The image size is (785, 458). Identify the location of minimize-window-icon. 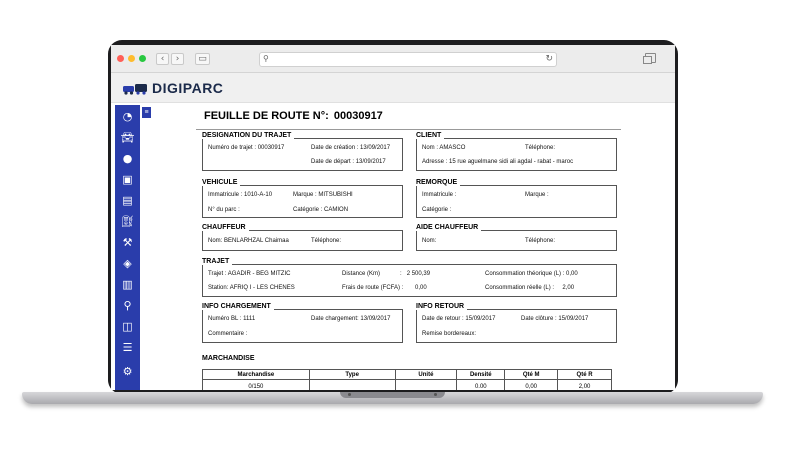
(131, 58).